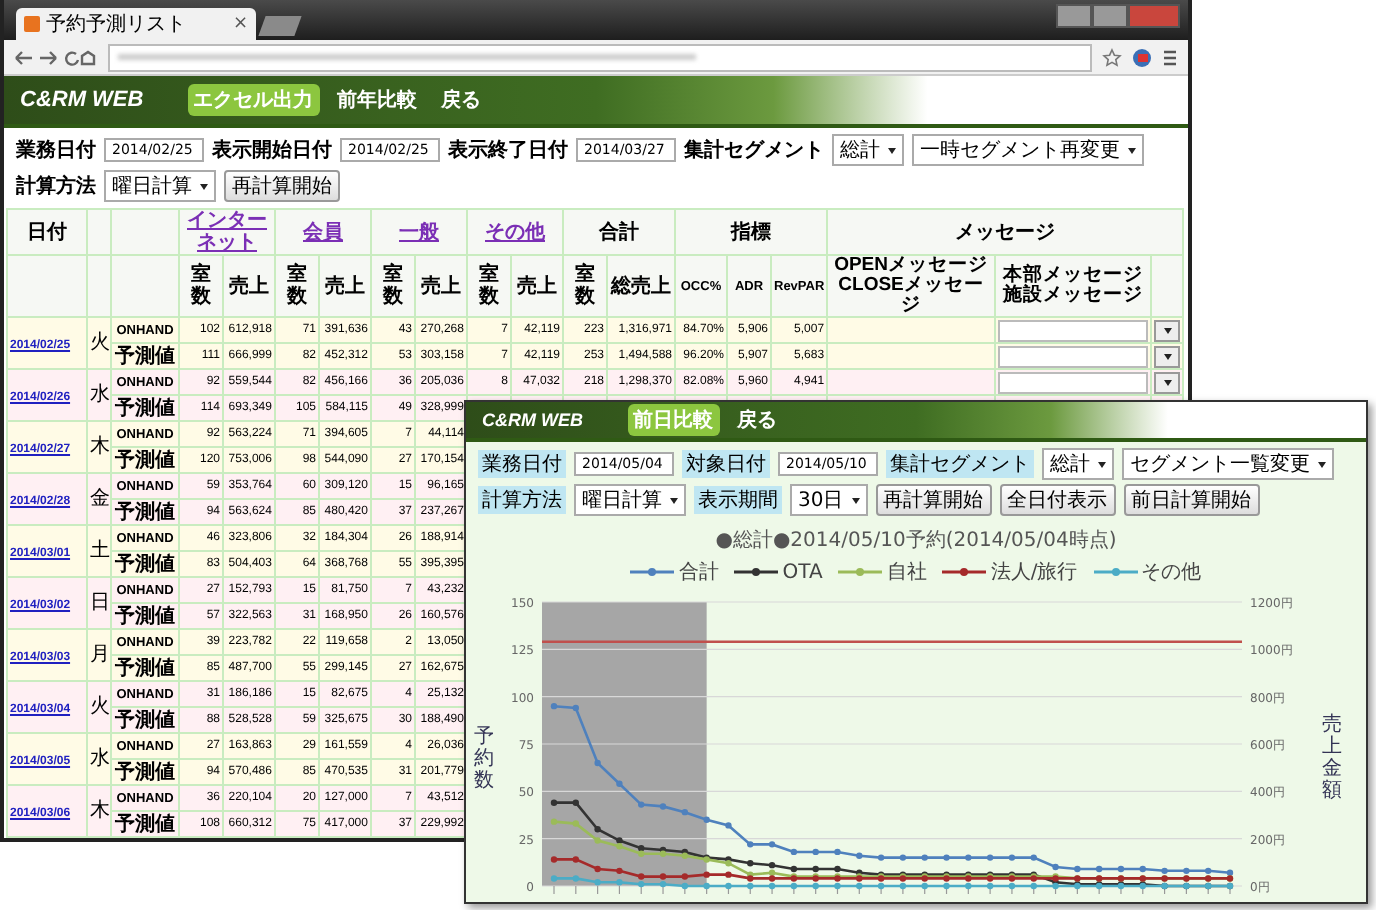  I want to click on select-dropdown: 30日, so click(829, 500).